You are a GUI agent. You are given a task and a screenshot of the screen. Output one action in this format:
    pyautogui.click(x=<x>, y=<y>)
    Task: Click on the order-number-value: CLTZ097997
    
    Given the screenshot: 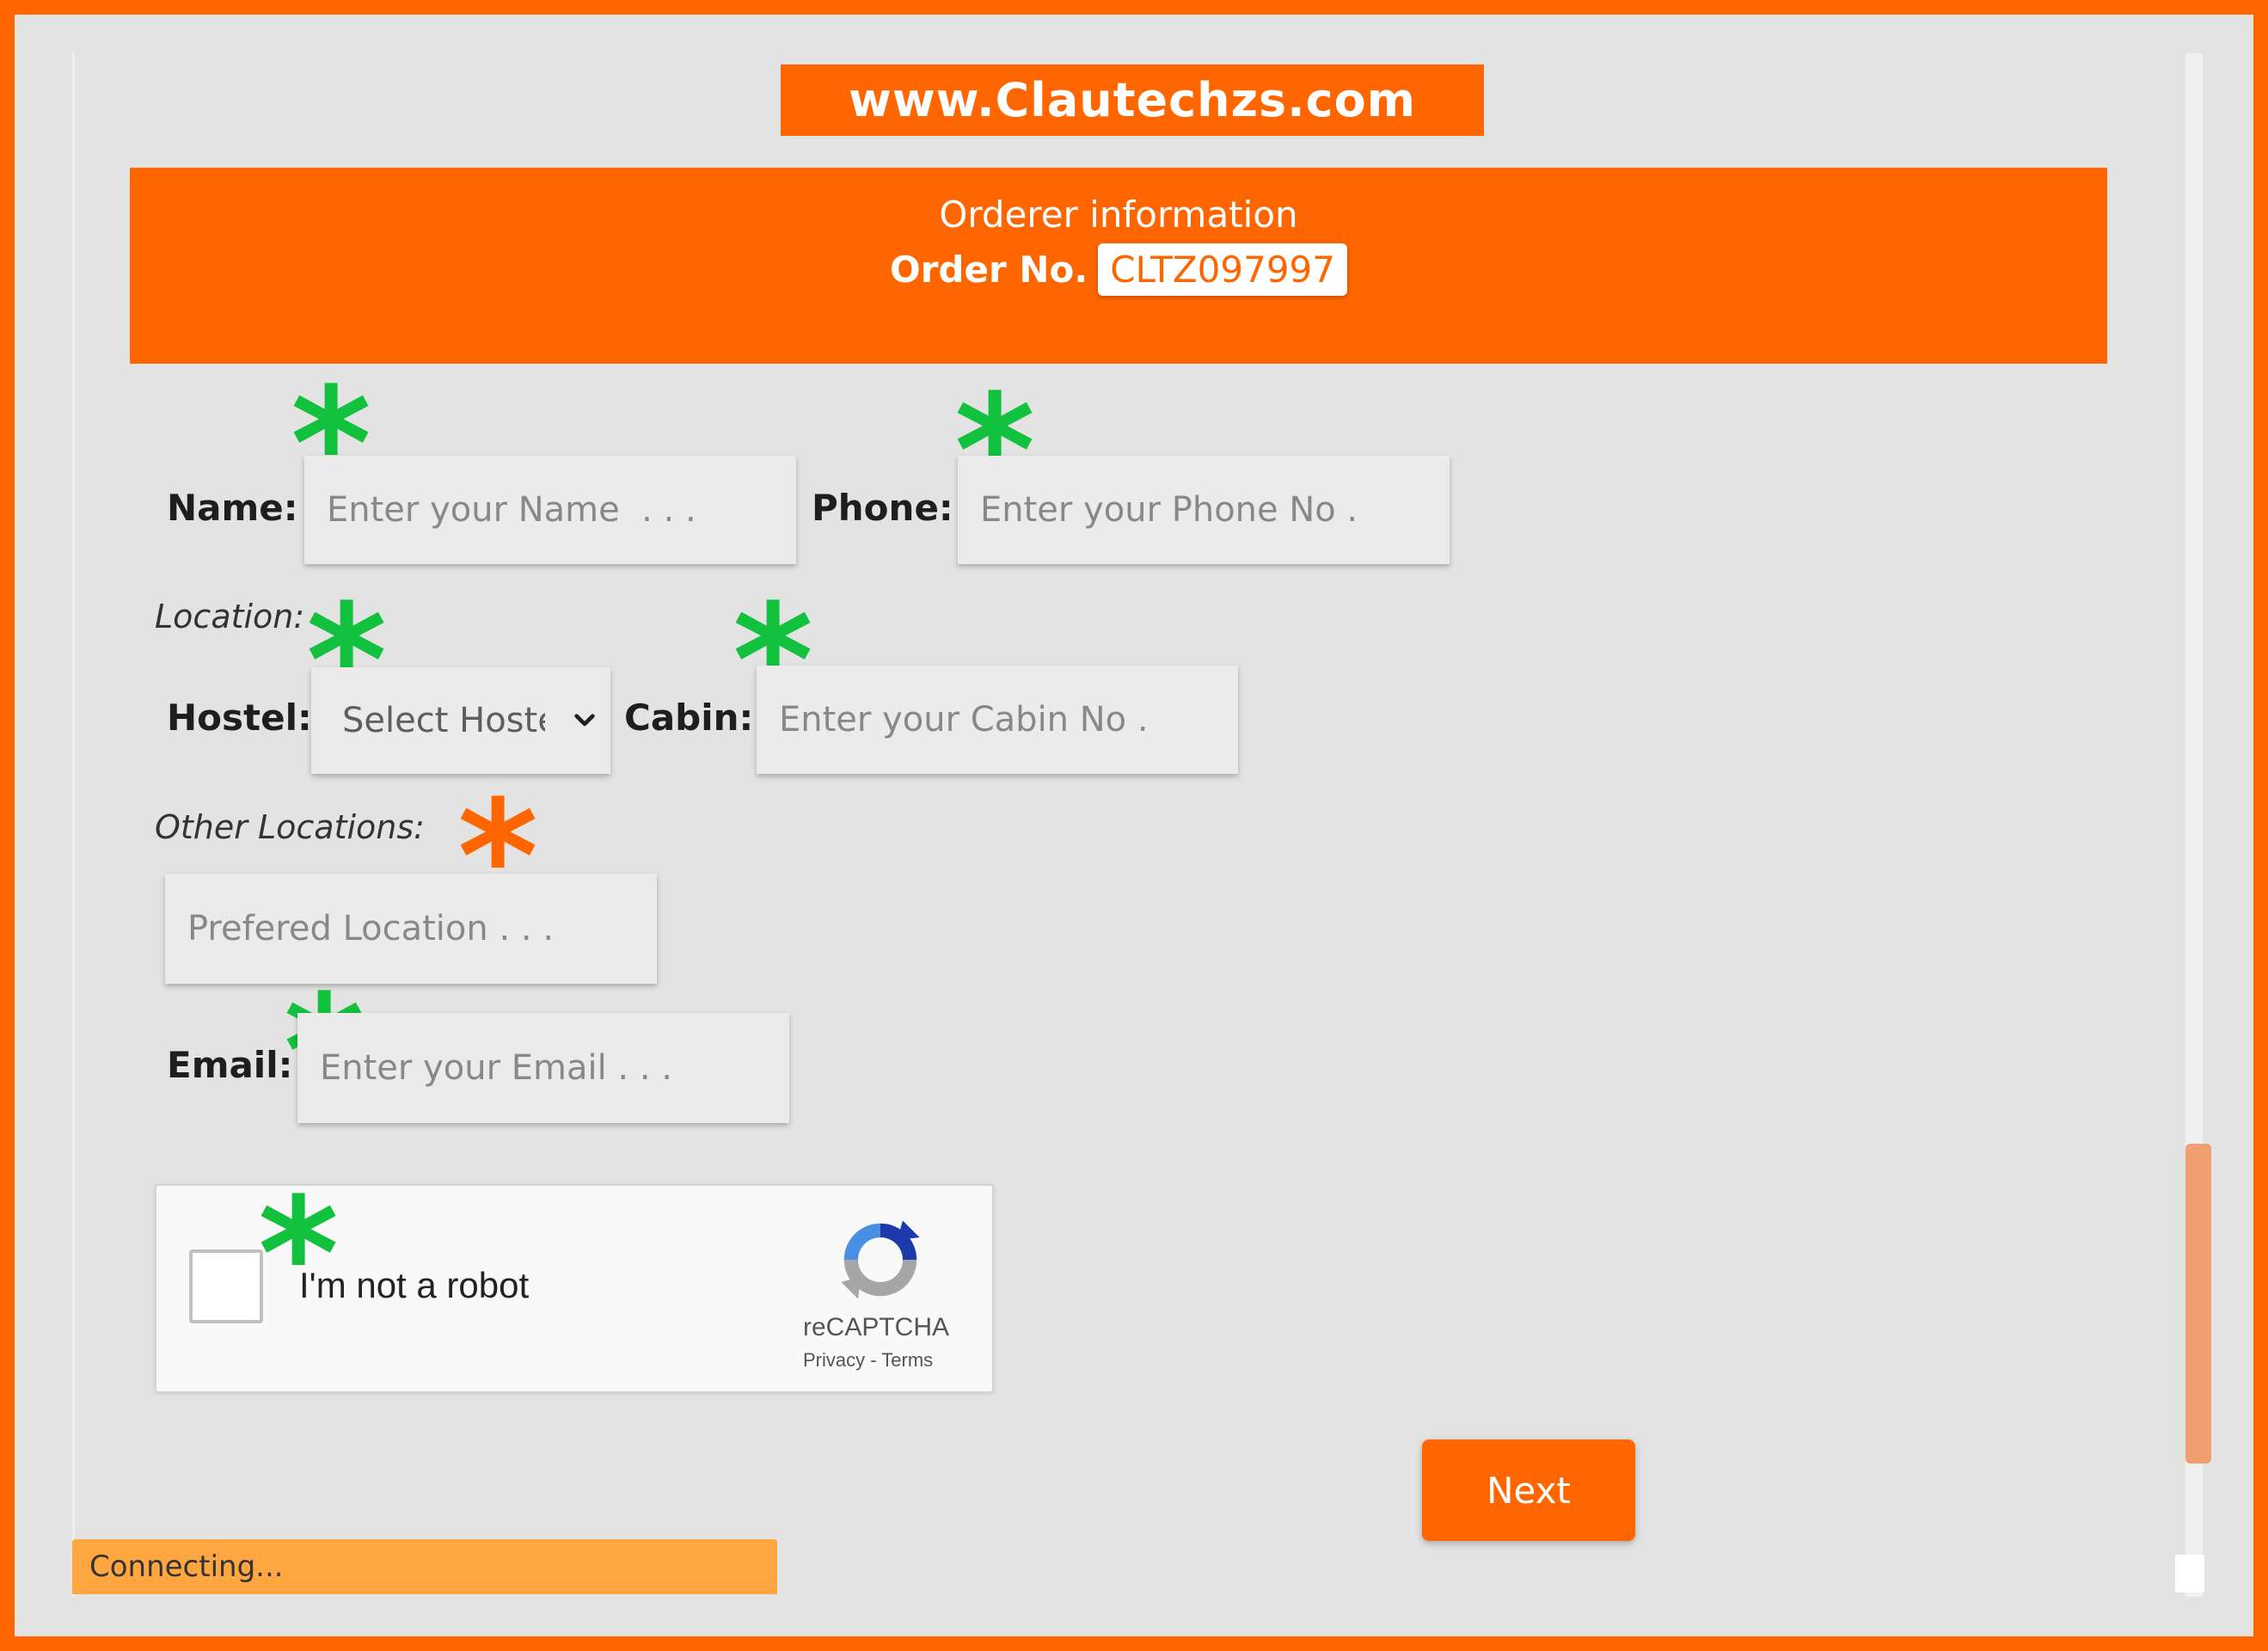 What is the action you would take?
    pyautogui.click(x=1222, y=269)
    